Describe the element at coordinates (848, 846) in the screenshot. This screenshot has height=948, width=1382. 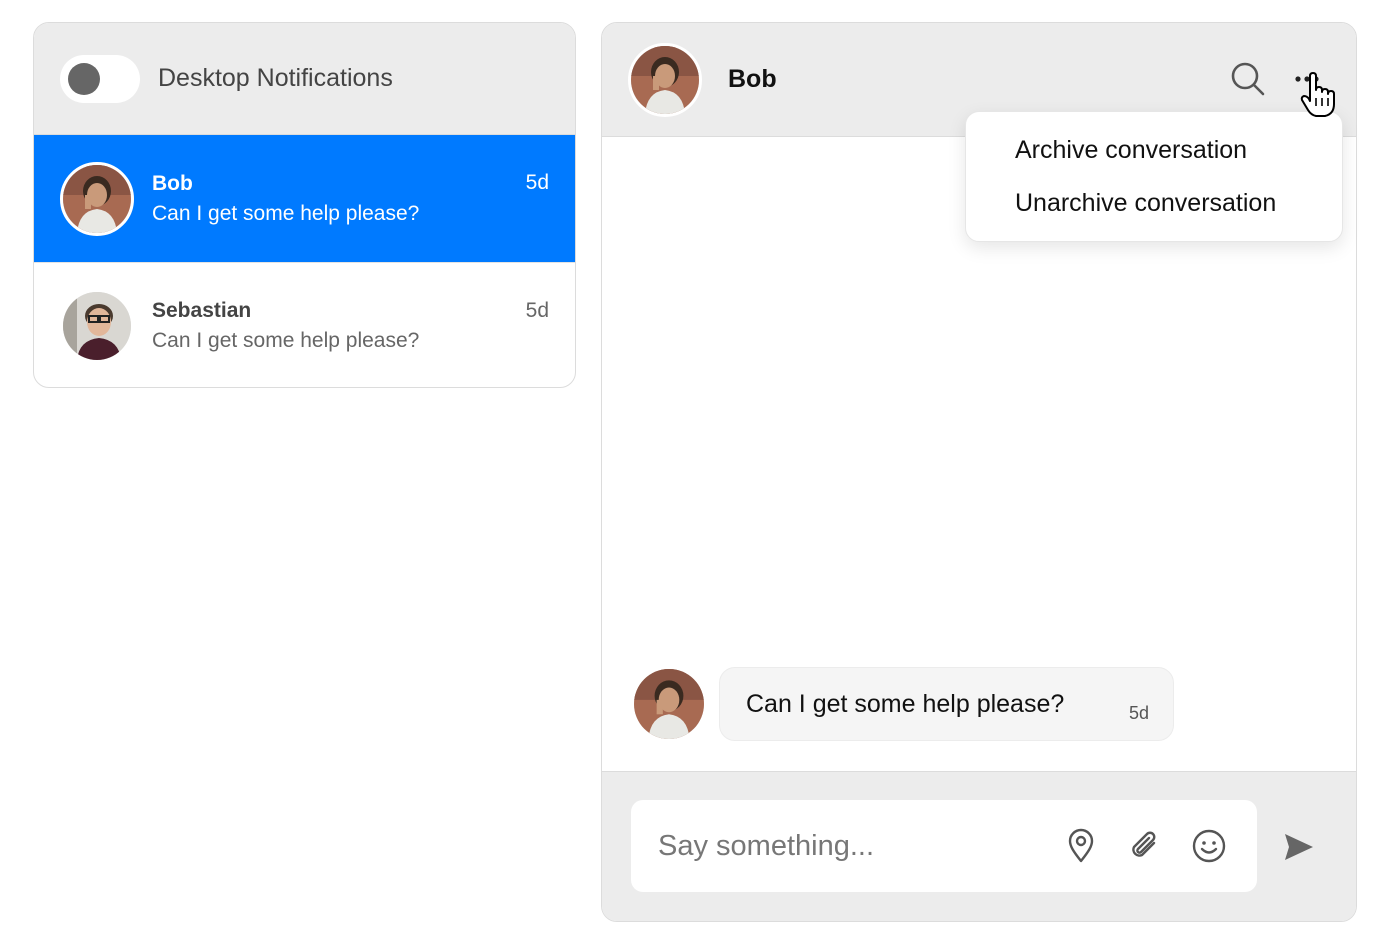
I see `message-input` at that location.